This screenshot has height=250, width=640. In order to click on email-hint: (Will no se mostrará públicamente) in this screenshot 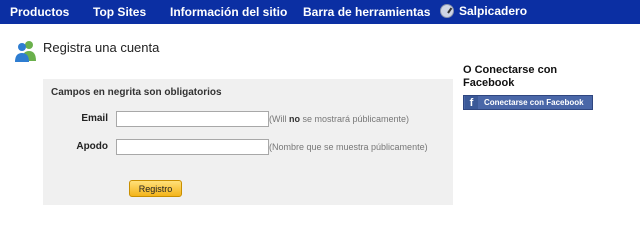, I will do `click(339, 119)`.